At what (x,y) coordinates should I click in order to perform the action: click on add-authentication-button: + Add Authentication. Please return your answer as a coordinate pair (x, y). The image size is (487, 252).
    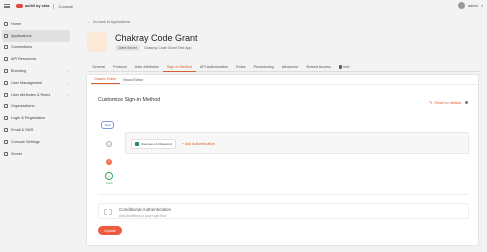
    Looking at the image, I should click on (198, 144).